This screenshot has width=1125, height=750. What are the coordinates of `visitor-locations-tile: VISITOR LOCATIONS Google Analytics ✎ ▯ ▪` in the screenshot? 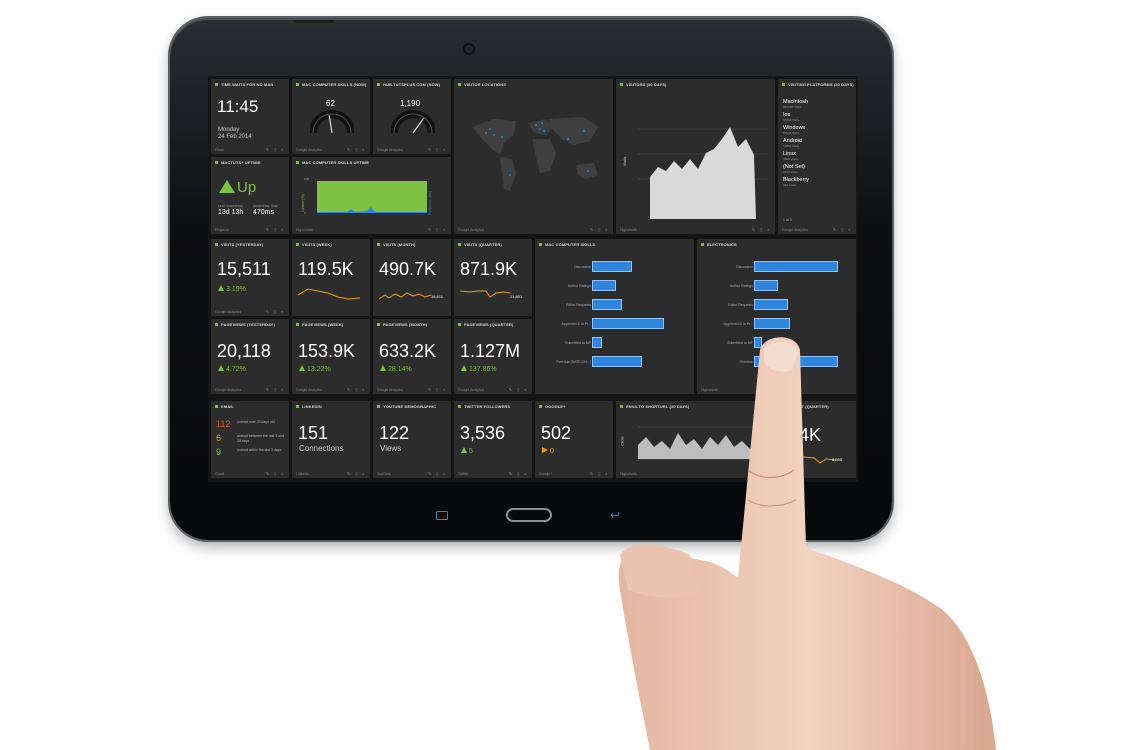 It's located at (533, 156).